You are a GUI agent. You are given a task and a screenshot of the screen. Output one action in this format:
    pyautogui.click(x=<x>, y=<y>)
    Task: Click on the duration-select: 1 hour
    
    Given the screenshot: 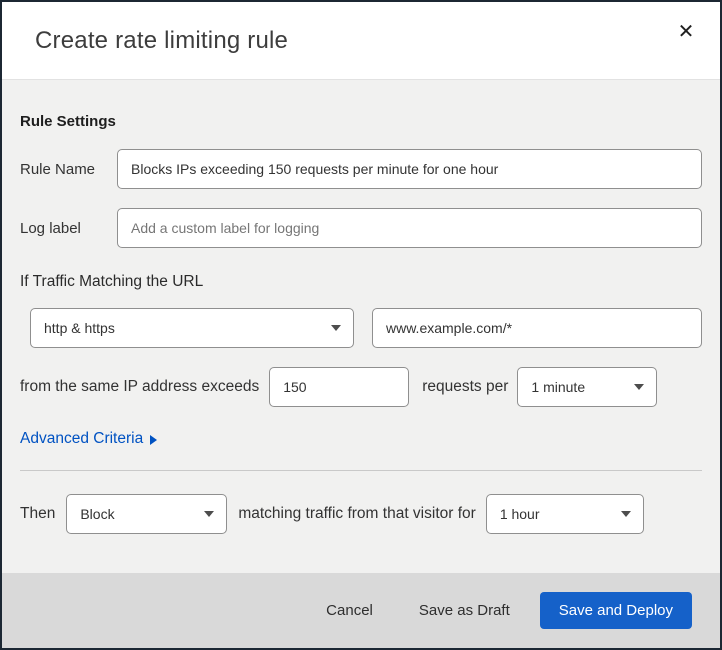 What is the action you would take?
    pyautogui.click(x=564, y=514)
    